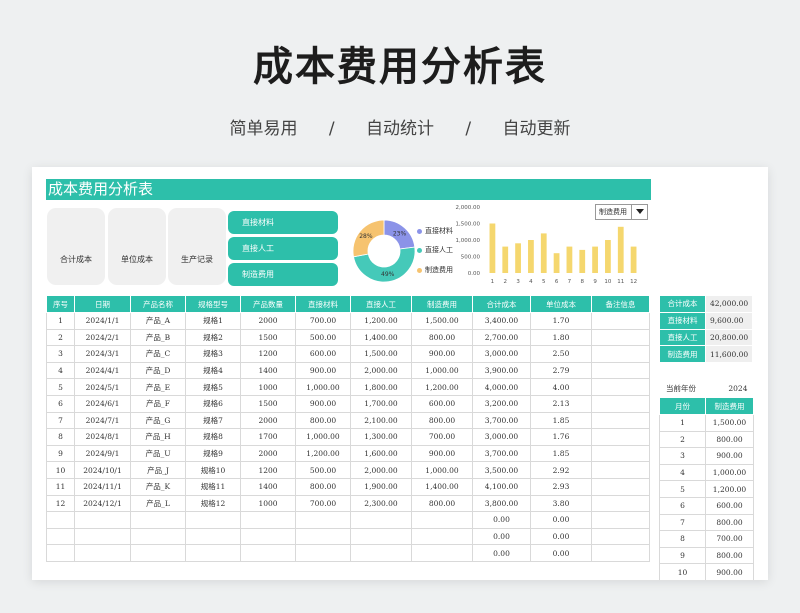 This screenshot has height=613, width=800. I want to click on table-cell: 产品_D, so click(158, 370).